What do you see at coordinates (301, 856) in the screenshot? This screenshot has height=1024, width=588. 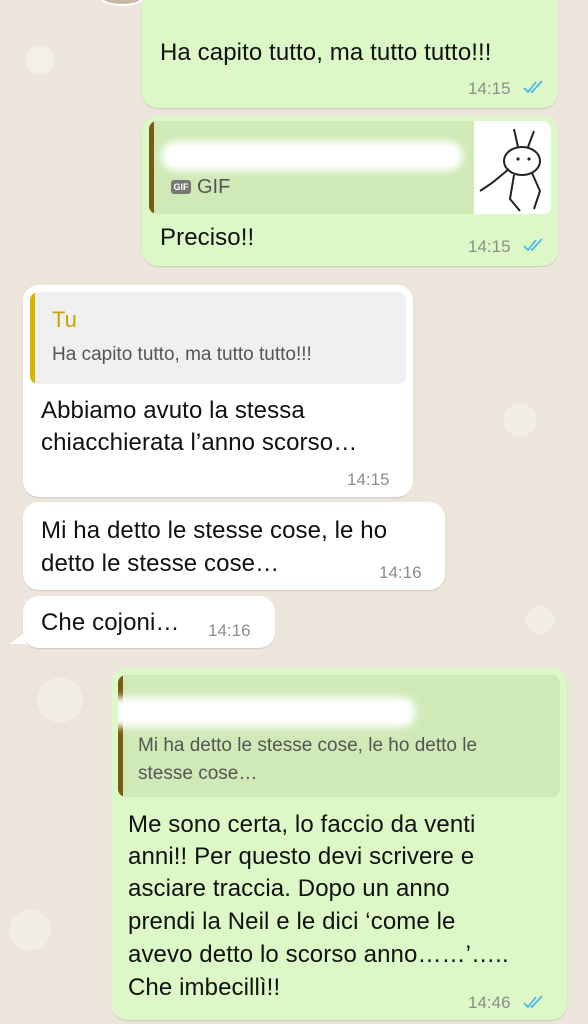 I see `message-text-line: anni!! Per questo devi scrivere e` at bounding box center [301, 856].